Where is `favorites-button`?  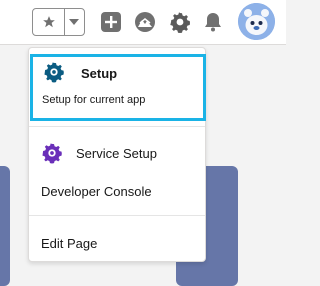
favorites-button is located at coordinates (49, 22).